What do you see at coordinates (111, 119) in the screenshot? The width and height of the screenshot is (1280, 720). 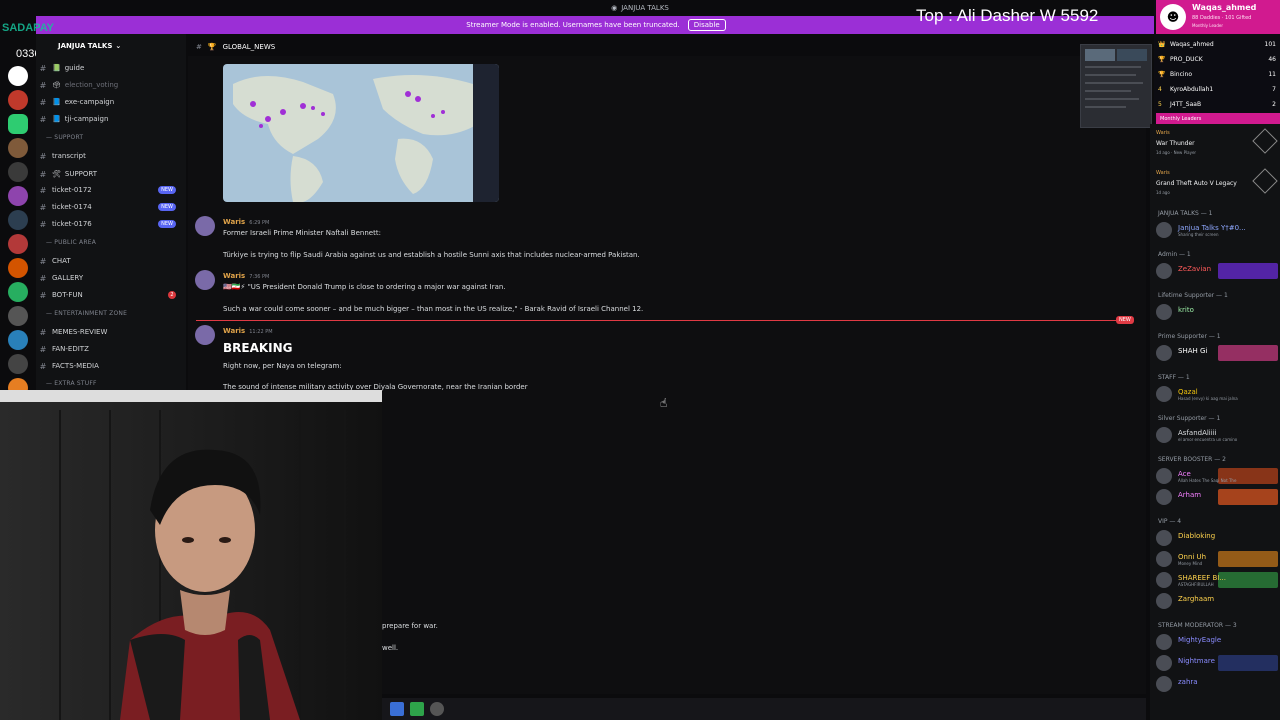 I see `channel-item-tji-campaign: # 📘 tji-campaign` at bounding box center [111, 119].